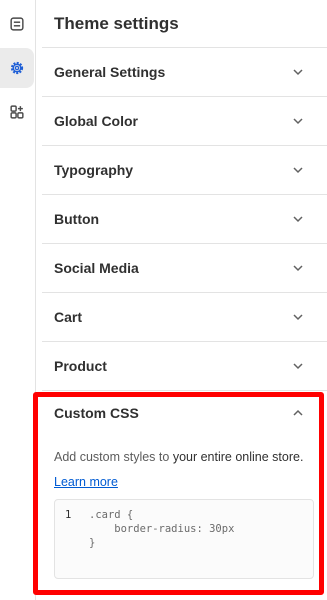  Describe the element at coordinates (162, 529) in the screenshot. I see `code-text: border-radius: 30px` at that location.